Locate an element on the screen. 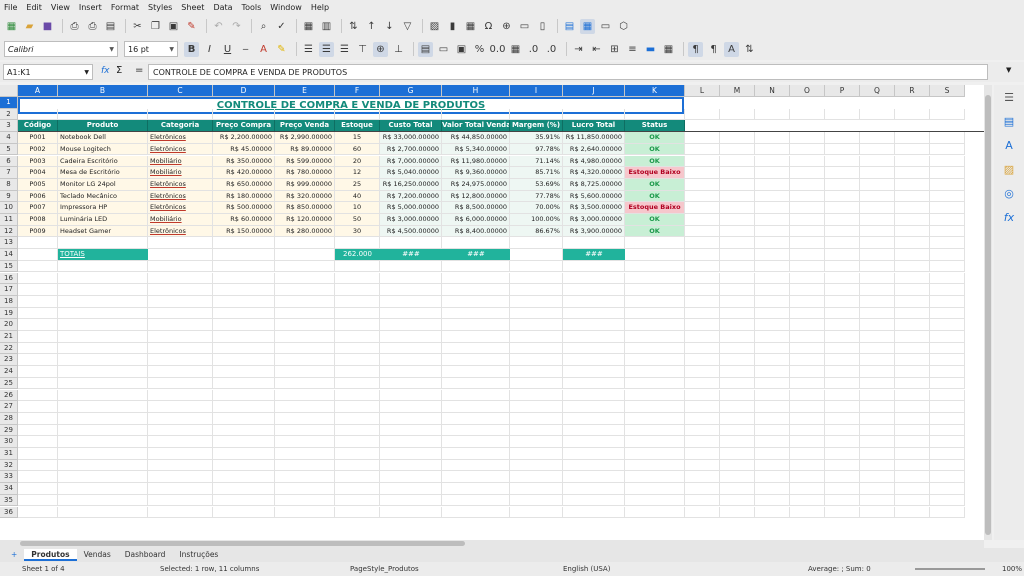 Image resolution: width=1024 pixels, height=576 pixels. tab-0: Produtos is located at coordinates (50, 555).